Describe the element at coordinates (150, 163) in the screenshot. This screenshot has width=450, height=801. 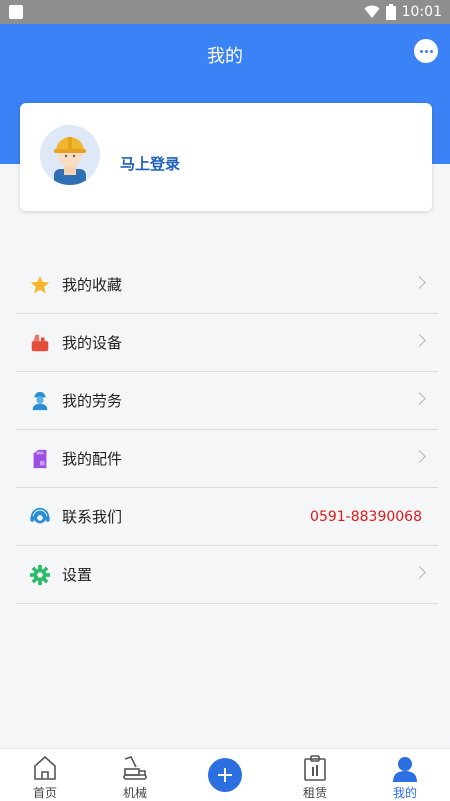
I see `login-link: 马上登录` at that location.